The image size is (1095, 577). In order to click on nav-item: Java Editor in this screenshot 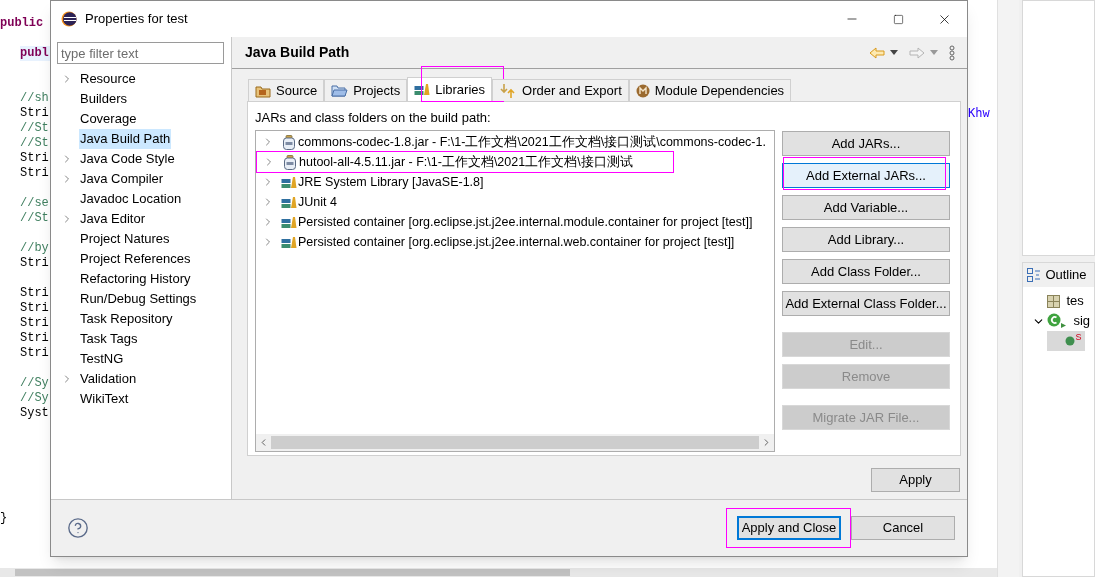, I will do `click(113, 219)`.